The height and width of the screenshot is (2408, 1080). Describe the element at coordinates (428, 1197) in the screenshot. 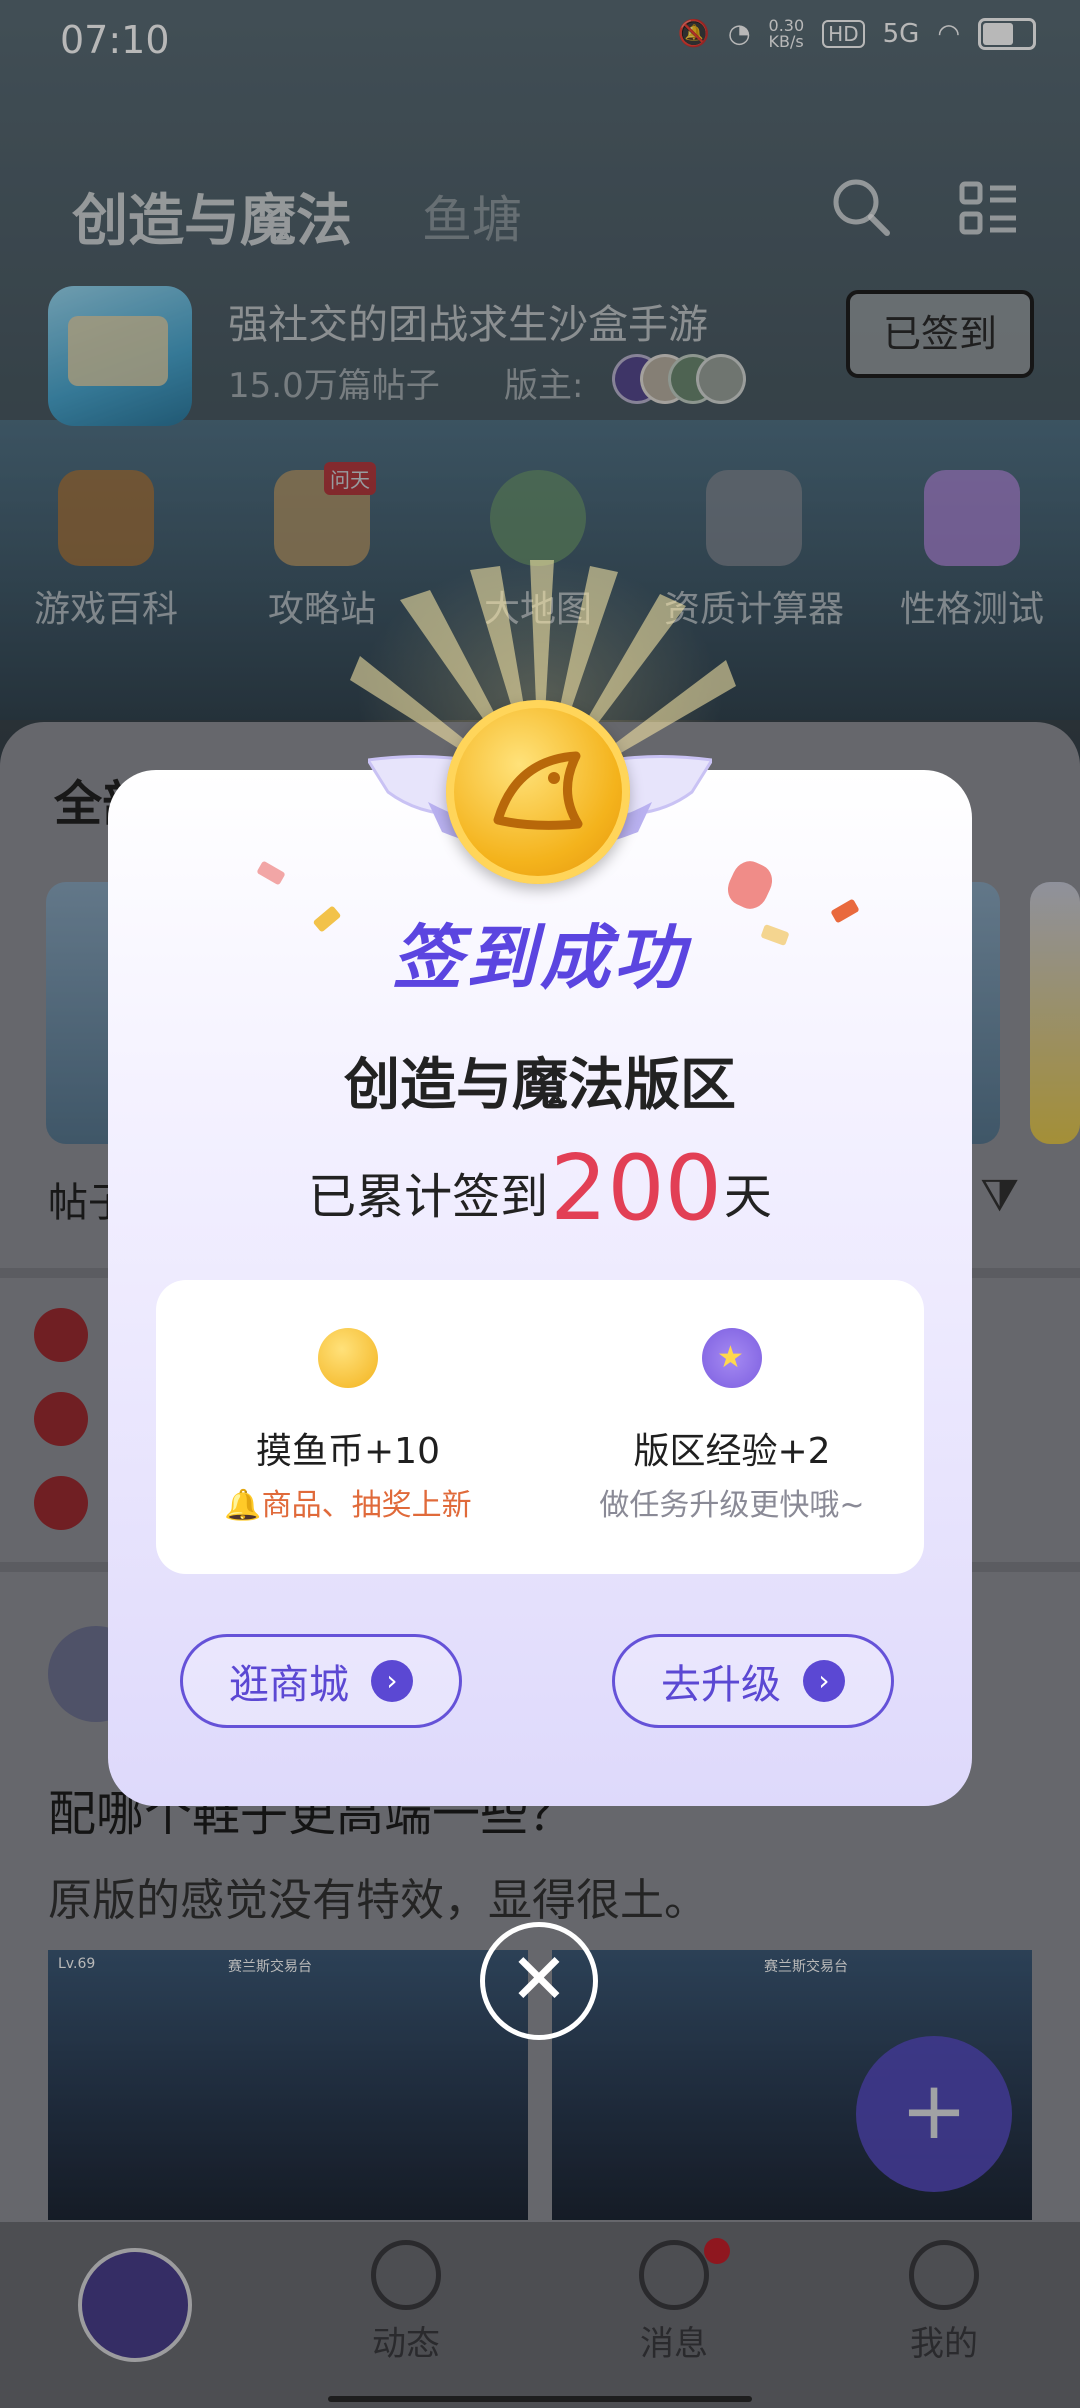

I see `days-prefix: 已累计签到` at that location.